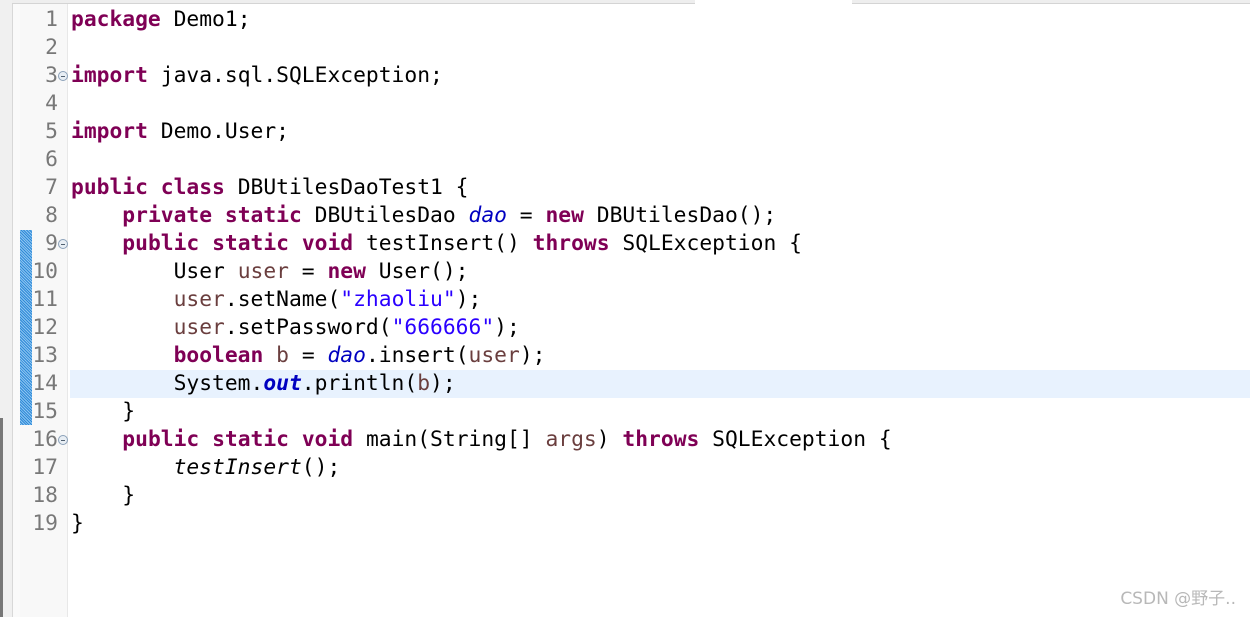  What do you see at coordinates (167, 215) in the screenshot?
I see `token-kw: private` at bounding box center [167, 215].